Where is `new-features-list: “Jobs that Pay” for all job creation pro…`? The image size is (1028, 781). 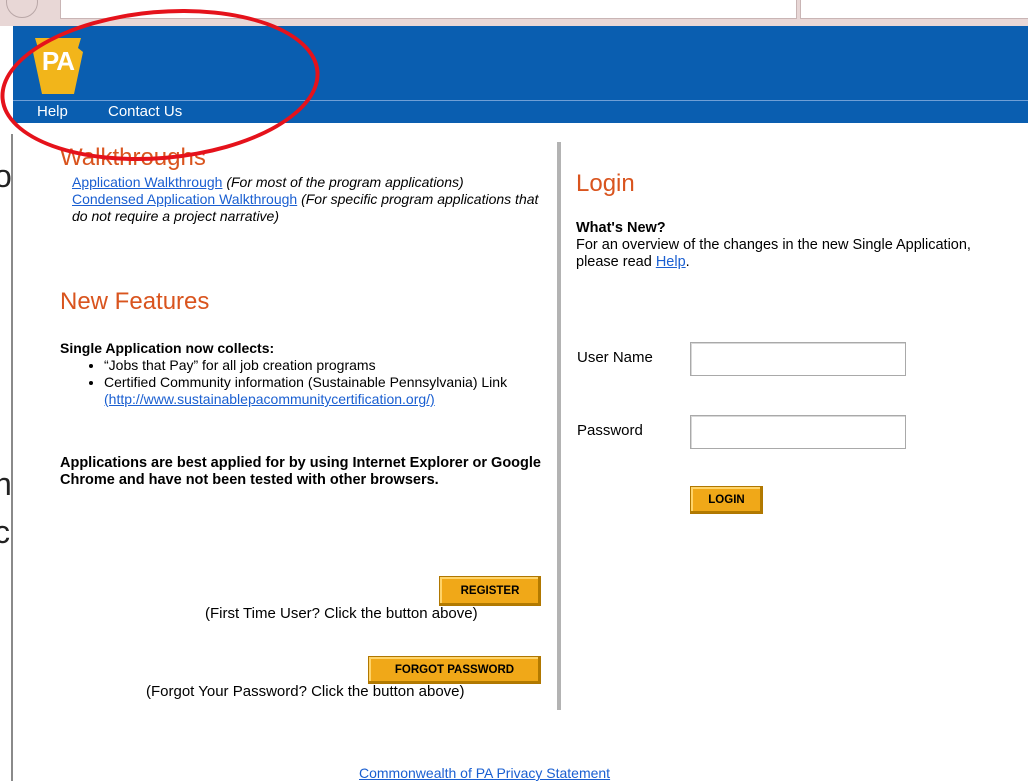 new-features-list: “Jobs that Pay” for all job creation pro… is located at coordinates (305, 382).